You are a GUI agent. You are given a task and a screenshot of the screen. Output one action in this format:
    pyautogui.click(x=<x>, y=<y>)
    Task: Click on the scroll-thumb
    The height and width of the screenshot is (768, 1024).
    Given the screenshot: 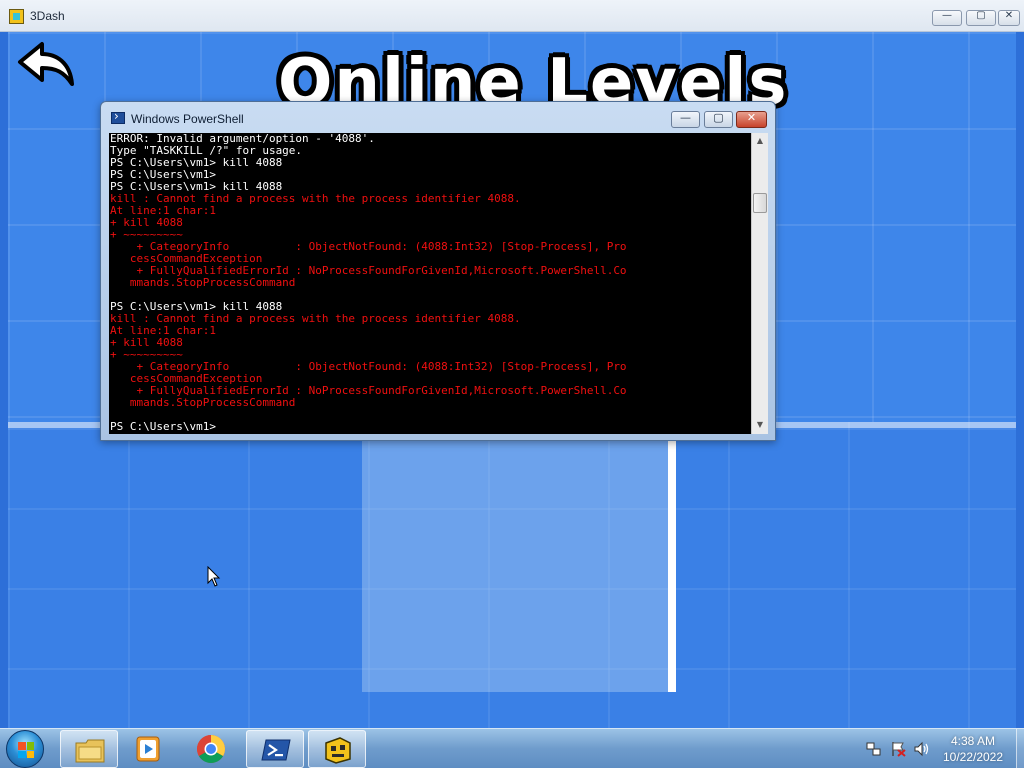 What is the action you would take?
    pyautogui.click(x=760, y=203)
    